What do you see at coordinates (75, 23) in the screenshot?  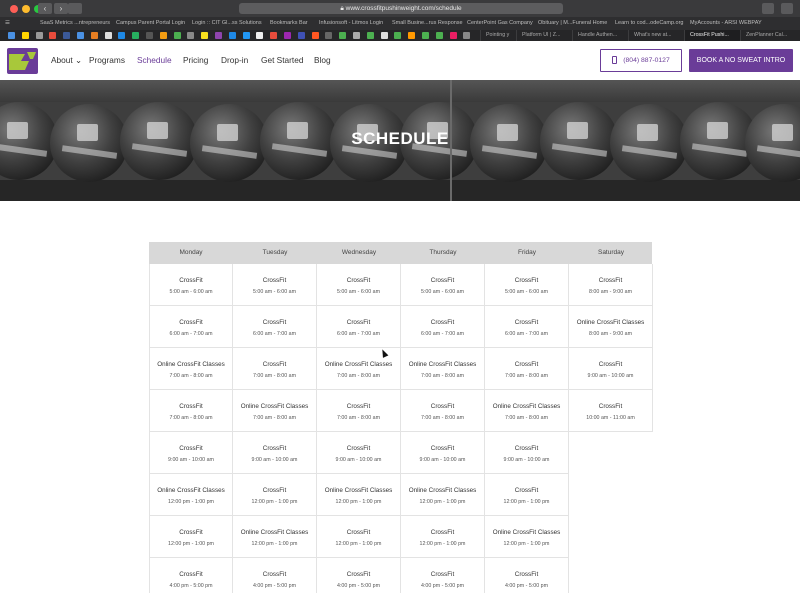 I see `bookmark-item: SaaS Metrics ...ntrepreneurs` at bounding box center [75, 23].